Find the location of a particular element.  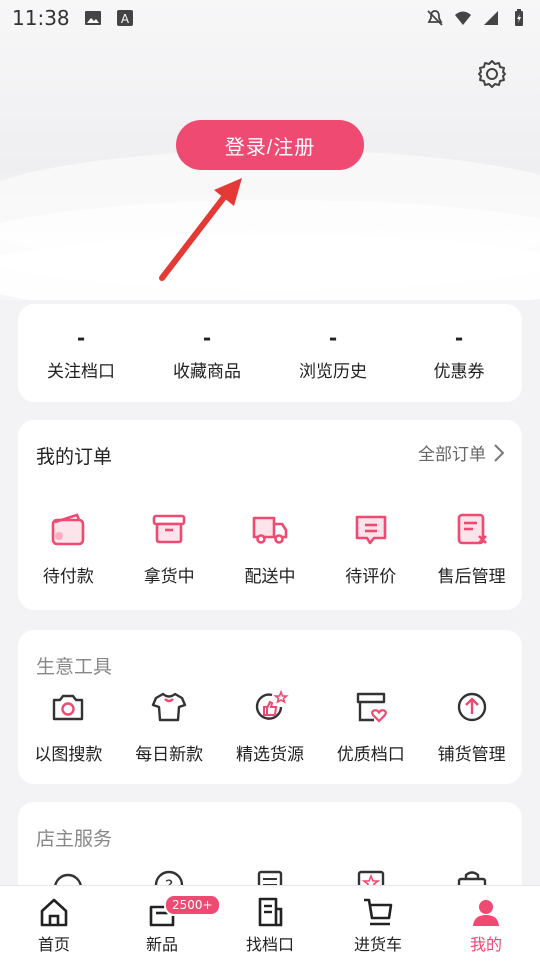

stat-label: 收藏商品 is located at coordinates (207, 371).